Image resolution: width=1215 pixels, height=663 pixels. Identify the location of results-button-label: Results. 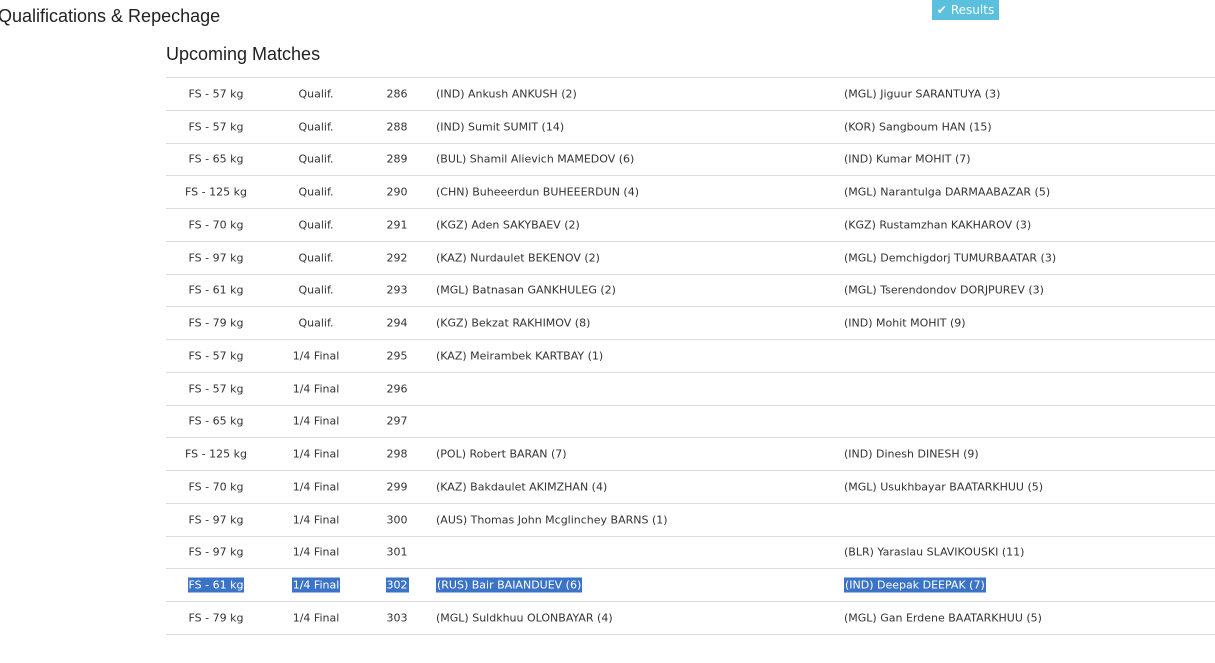
(972, 10).